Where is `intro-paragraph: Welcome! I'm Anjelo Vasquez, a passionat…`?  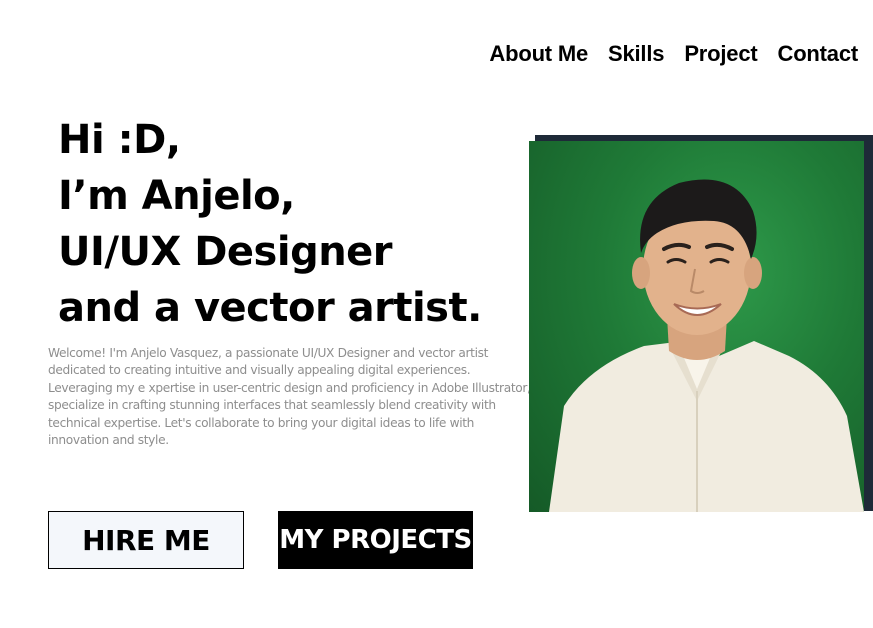
intro-paragraph: Welcome! I'm Anjelo Vasquez, a passionat… is located at coordinates (293, 397).